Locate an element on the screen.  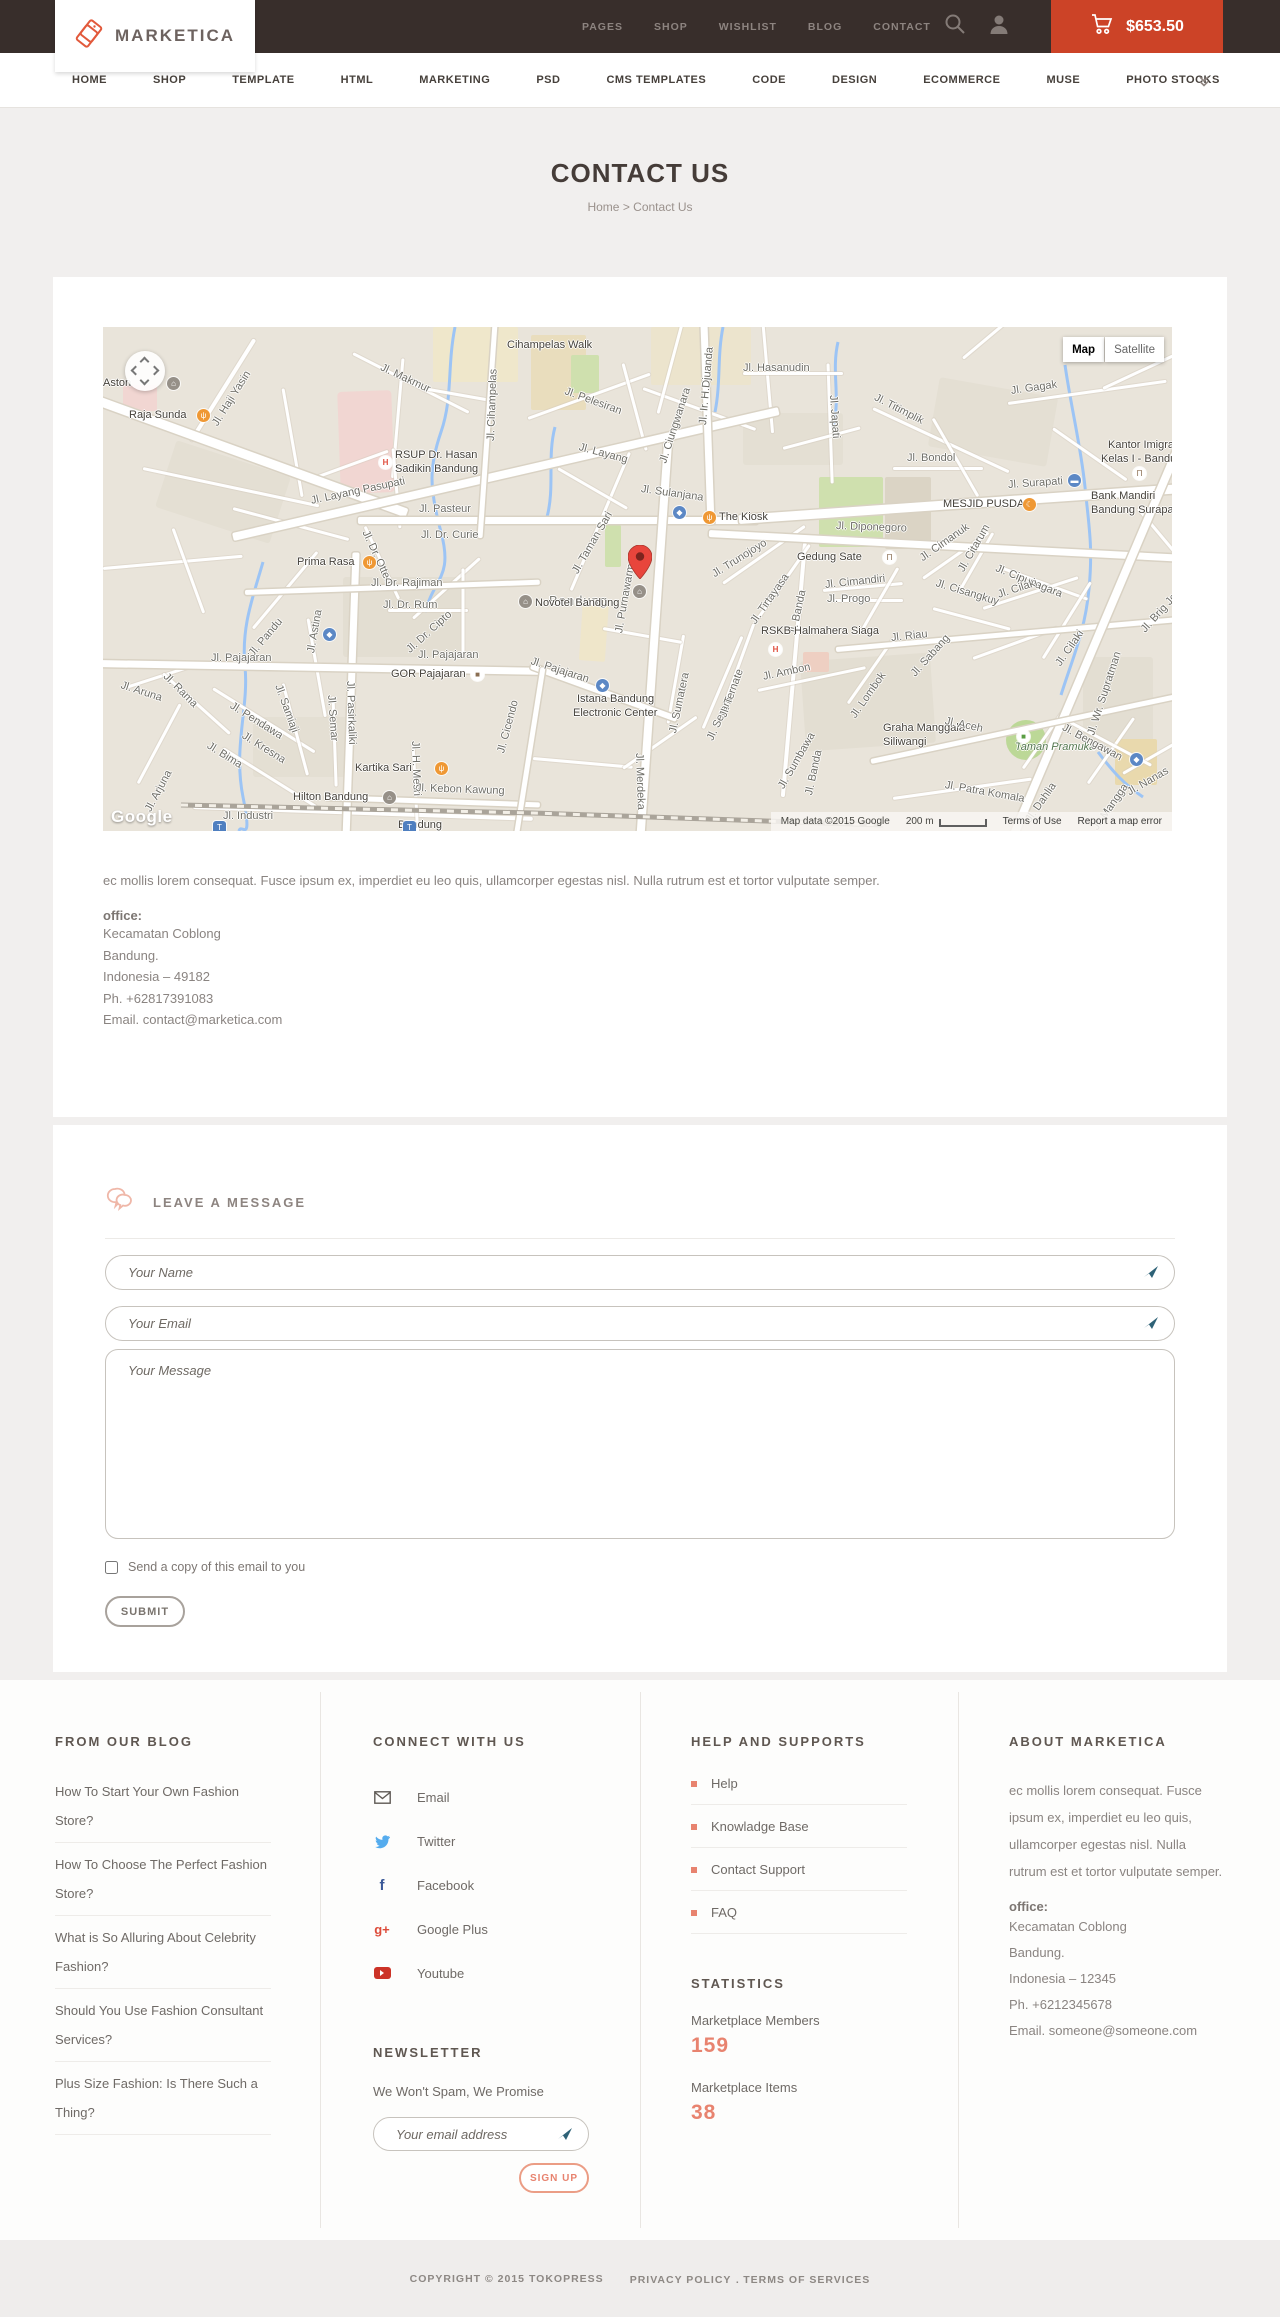
youtube-icon is located at coordinates (382, 1973).